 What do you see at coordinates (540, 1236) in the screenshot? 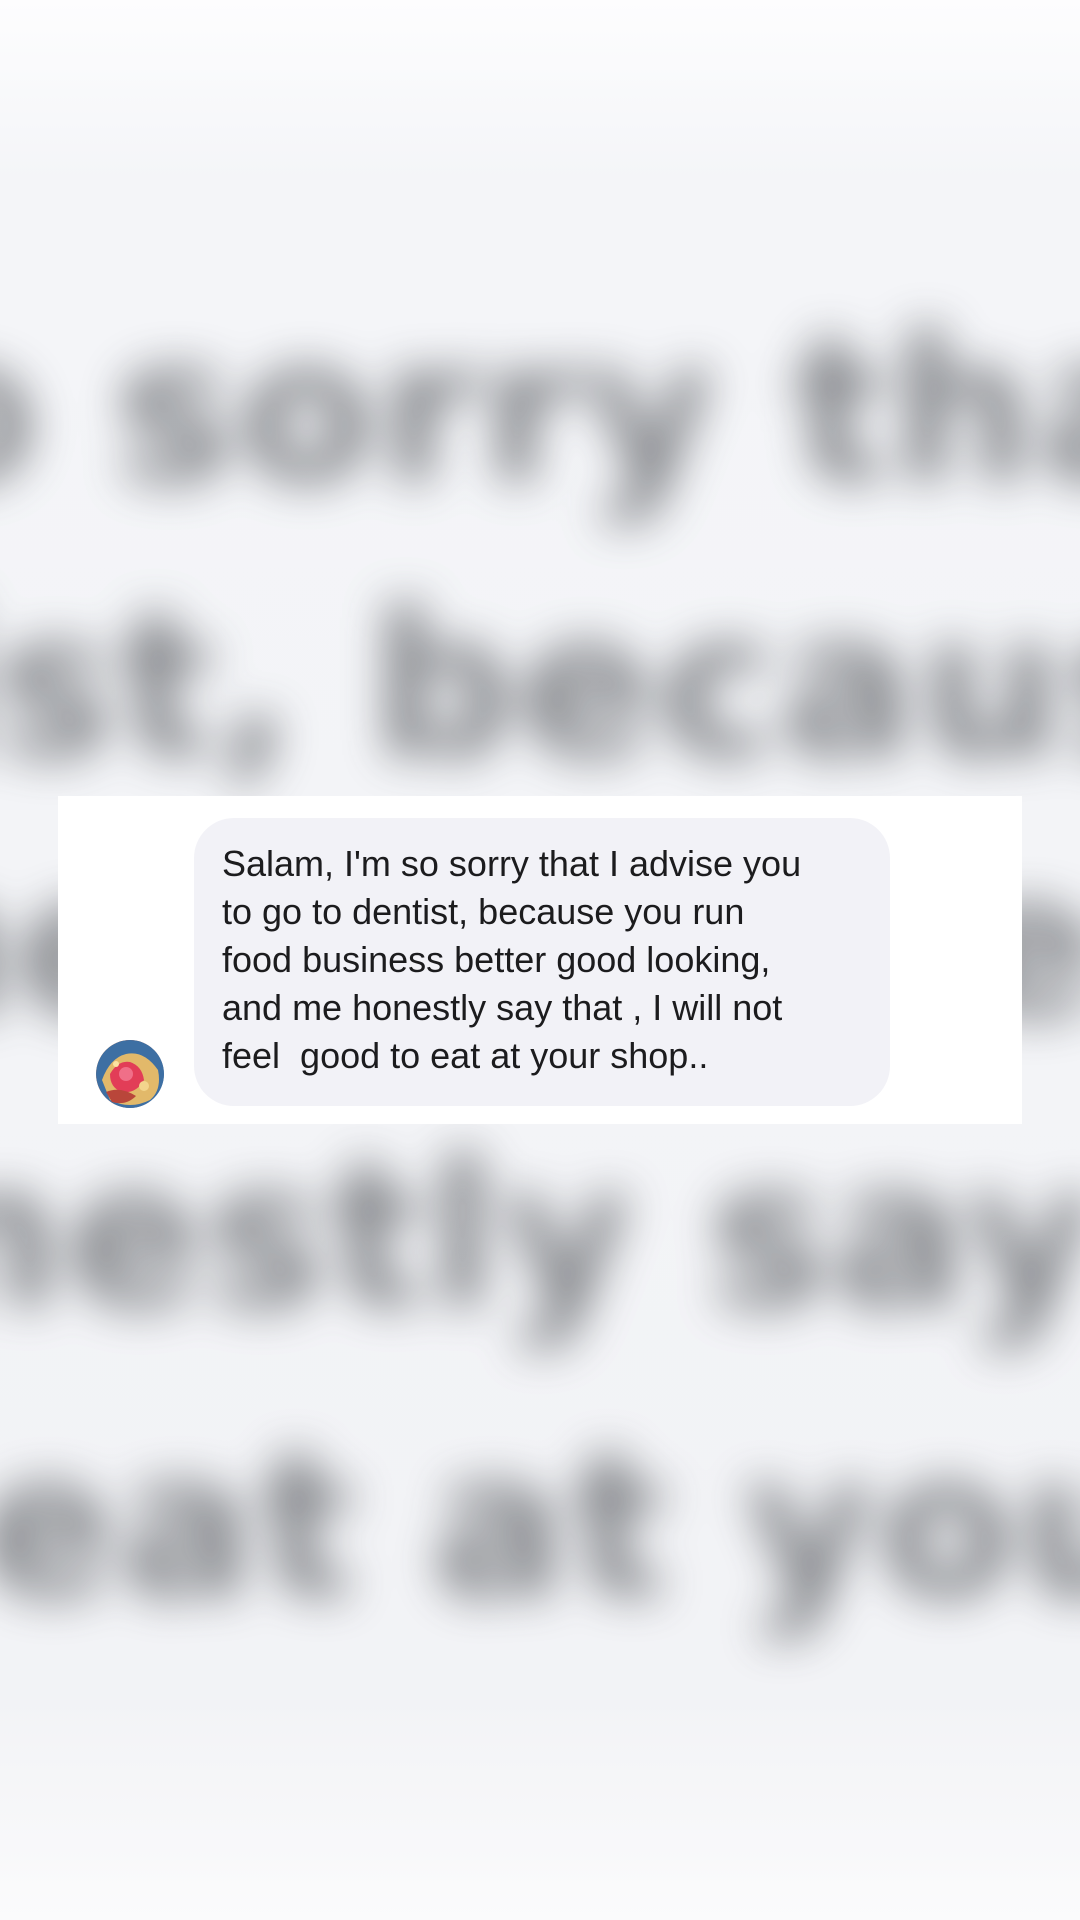
I see `blurred-line: nestly say tha` at bounding box center [540, 1236].